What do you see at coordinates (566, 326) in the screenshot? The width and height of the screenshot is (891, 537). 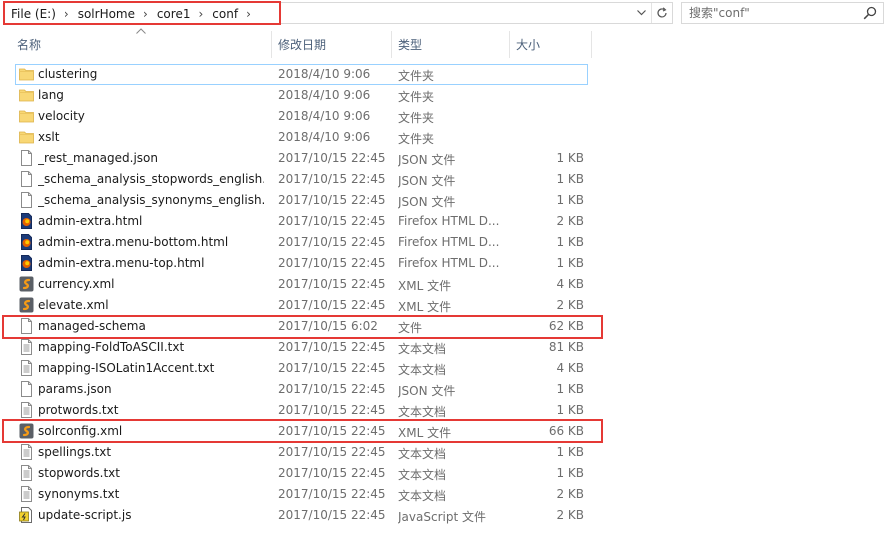 I see `file-size: 62 KB` at bounding box center [566, 326].